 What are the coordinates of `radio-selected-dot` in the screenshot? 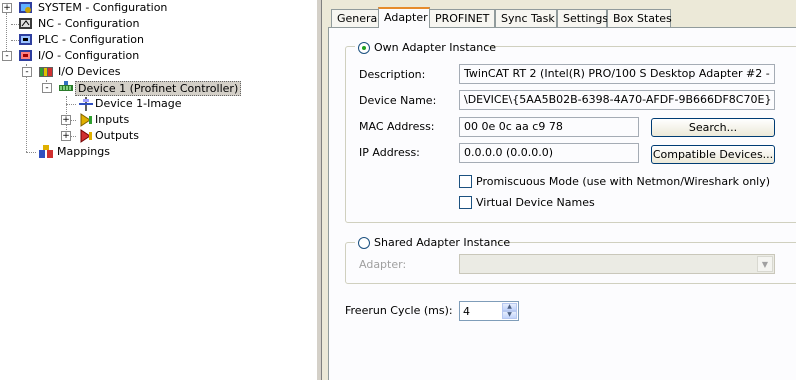 It's located at (364, 48).